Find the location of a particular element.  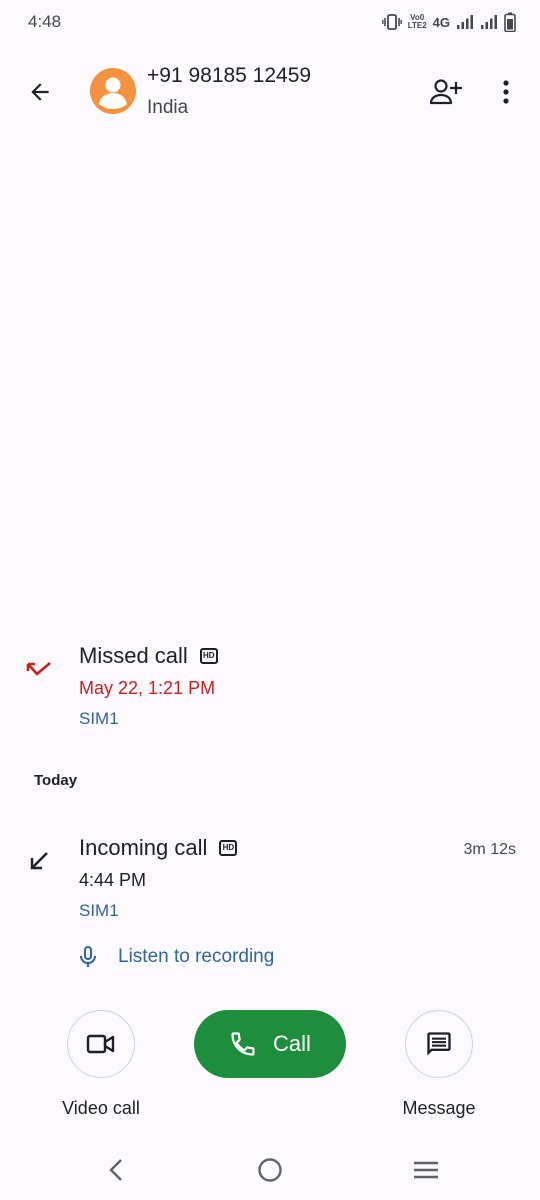

add-person-icon is located at coordinates (445, 92).